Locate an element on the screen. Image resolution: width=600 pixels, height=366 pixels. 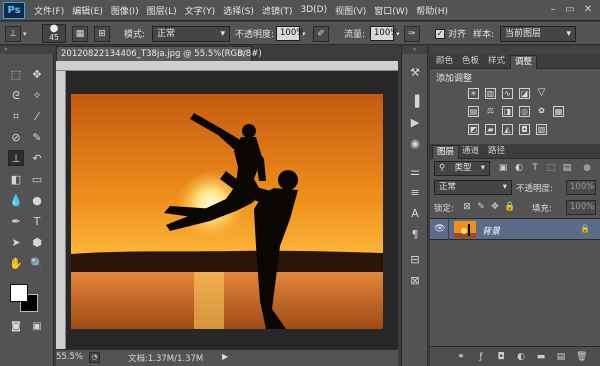
lasso-tool-icon: ᘓ is located at coordinates (16, 95).